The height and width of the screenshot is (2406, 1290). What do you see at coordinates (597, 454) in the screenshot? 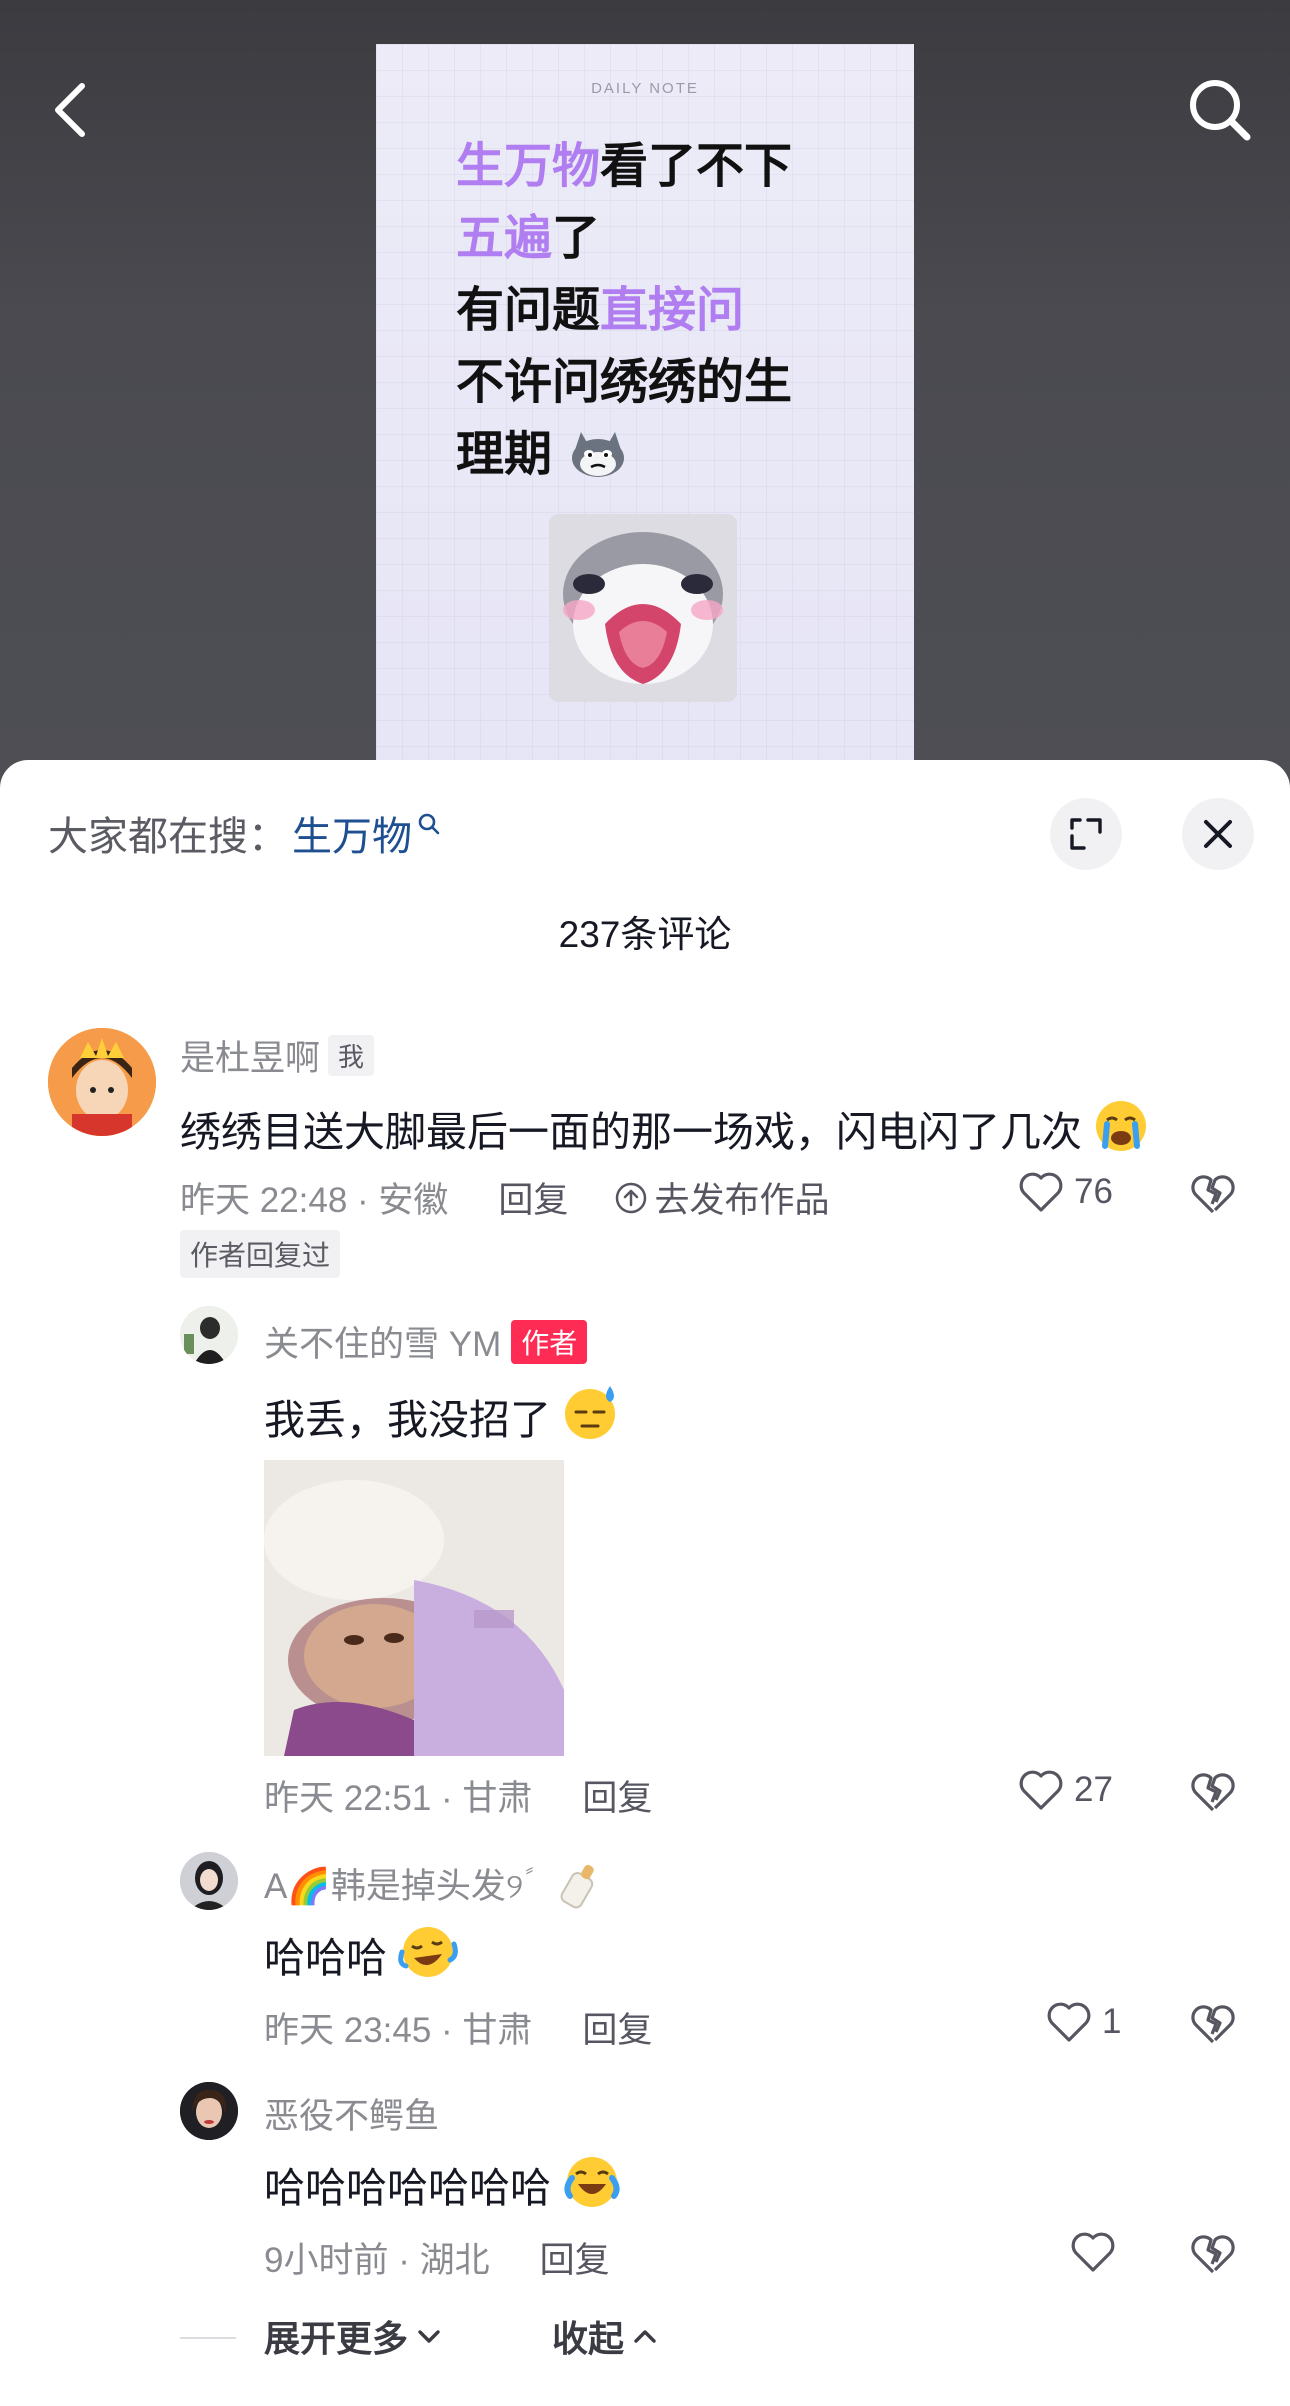
I see `husky-face-icon` at bounding box center [597, 454].